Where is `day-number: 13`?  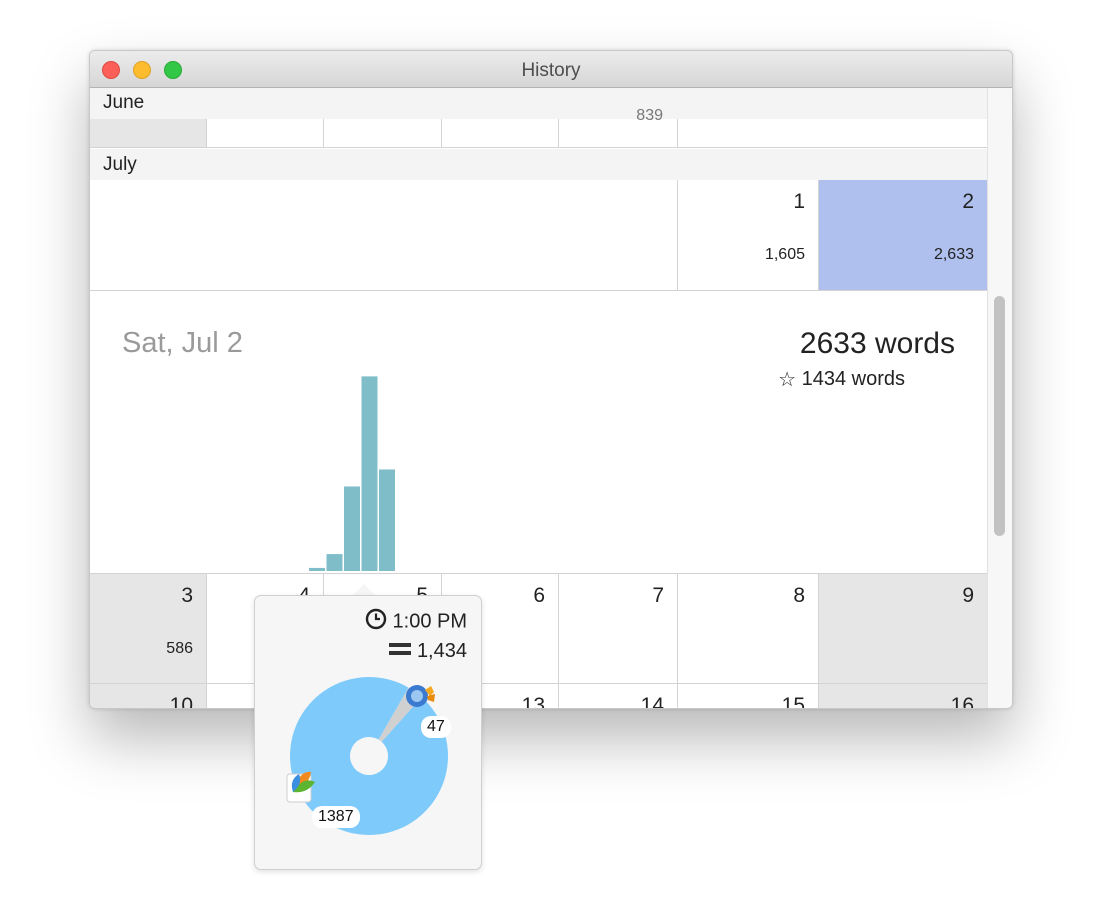
day-number: 13 is located at coordinates (533, 701).